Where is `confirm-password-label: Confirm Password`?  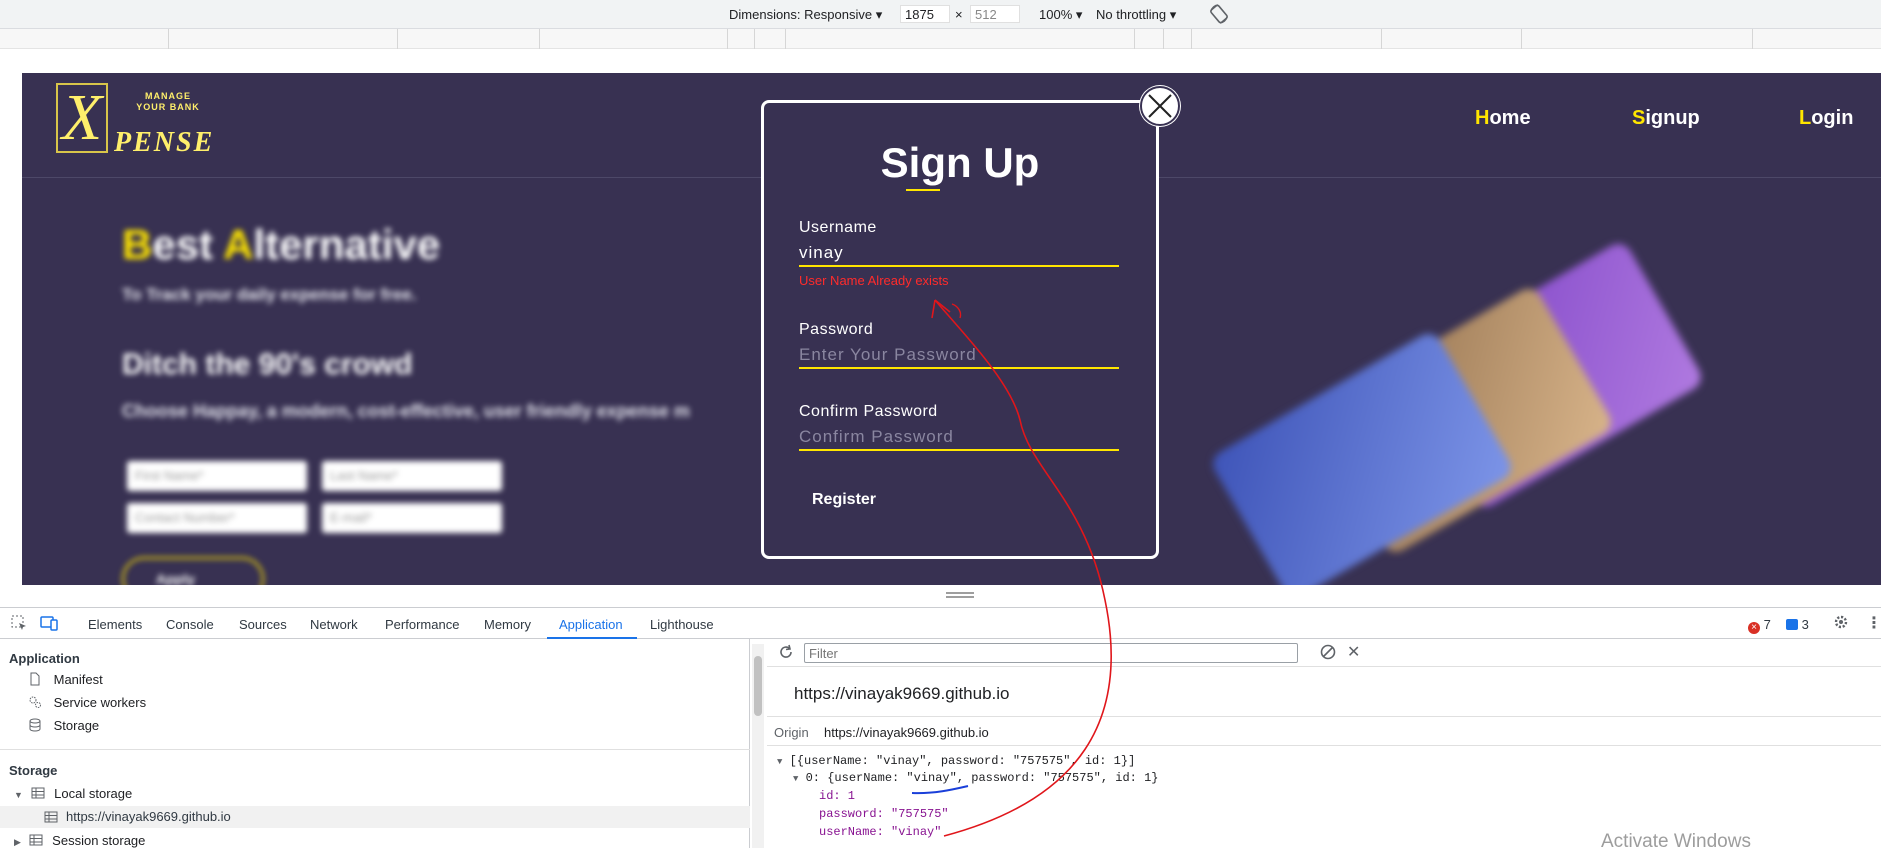
confirm-password-label: Confirm Password is located at coordinates (868, 411).